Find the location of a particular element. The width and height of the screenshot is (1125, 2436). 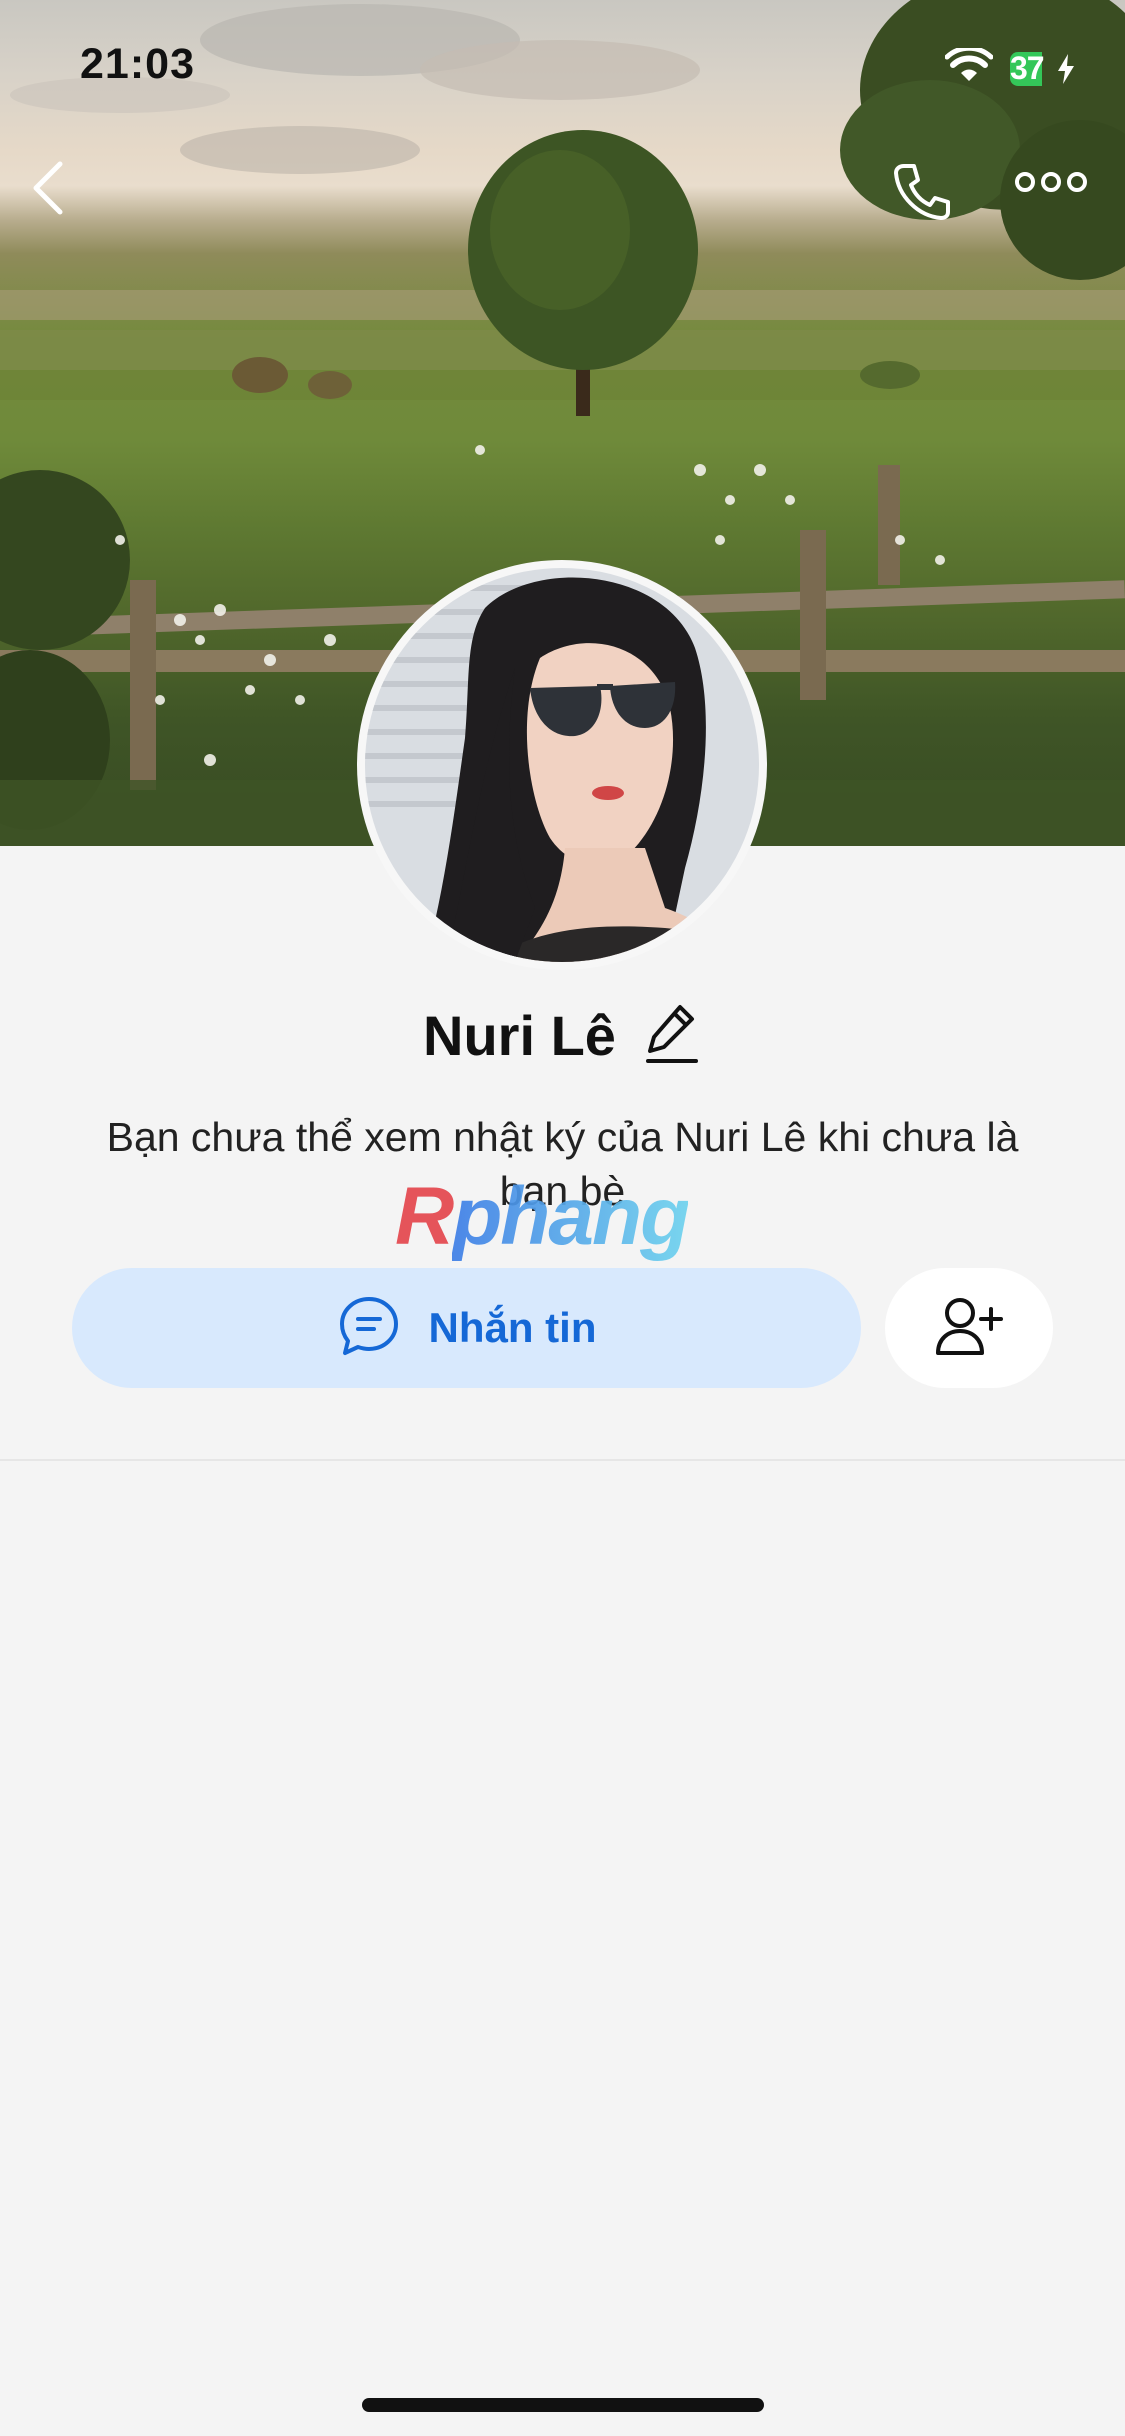

call-button is located at coordinates (930, 200).